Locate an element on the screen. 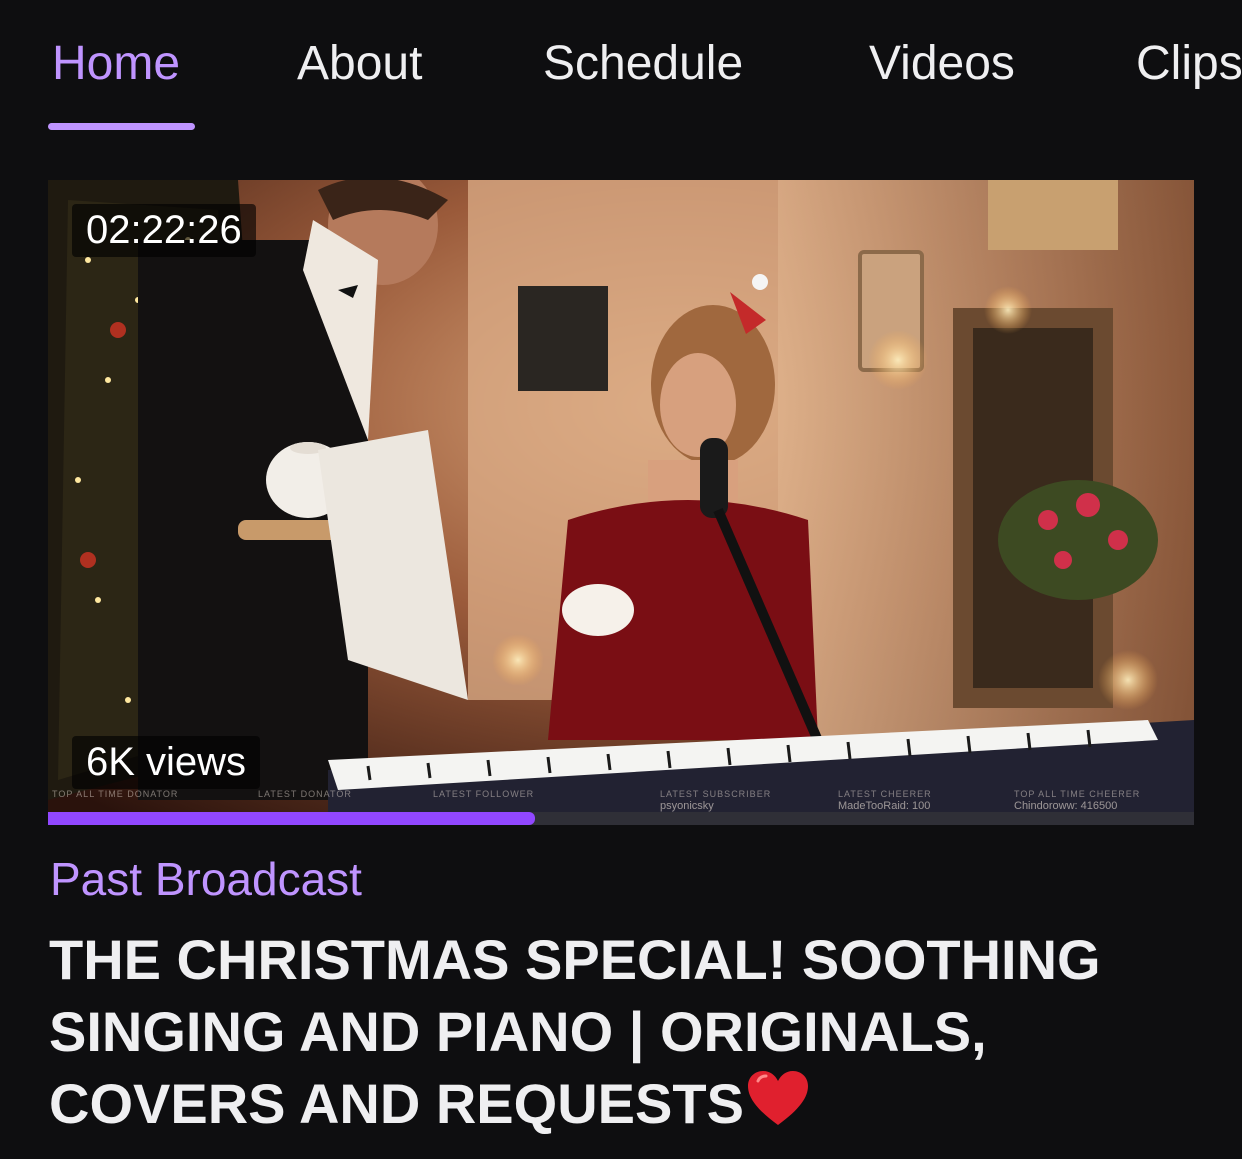 The image size is (1242, 1159). channel-nav-tabs: Home About Schedule Videos Clips is located at coordinates (621, 70).